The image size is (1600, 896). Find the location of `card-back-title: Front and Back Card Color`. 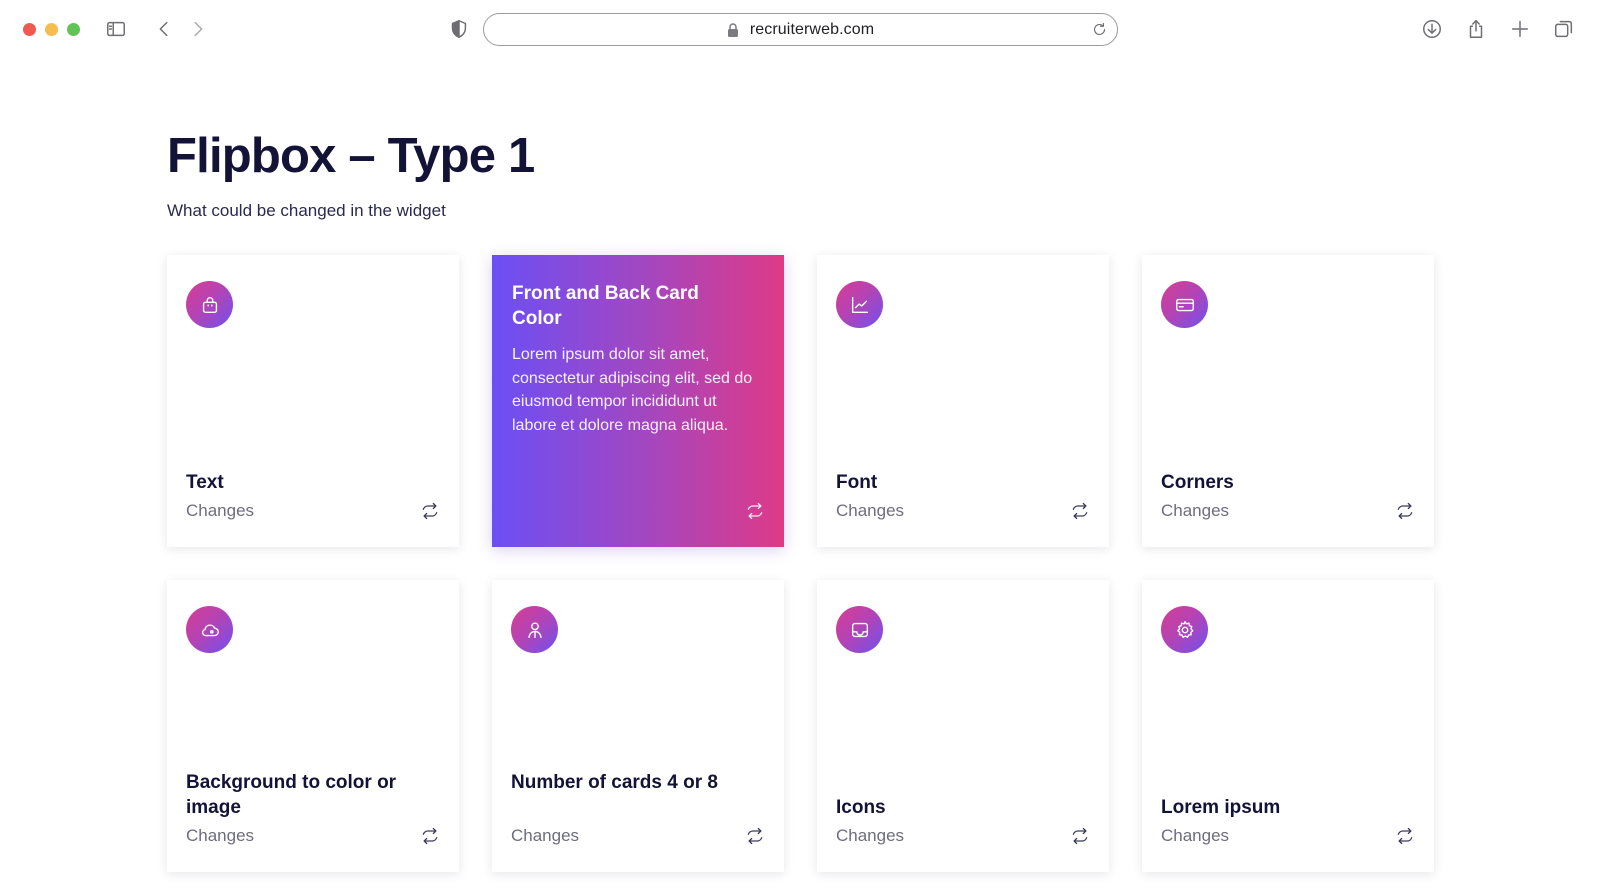

card-back-title: Front and Back Card Color is located at coordinates (605, 306).